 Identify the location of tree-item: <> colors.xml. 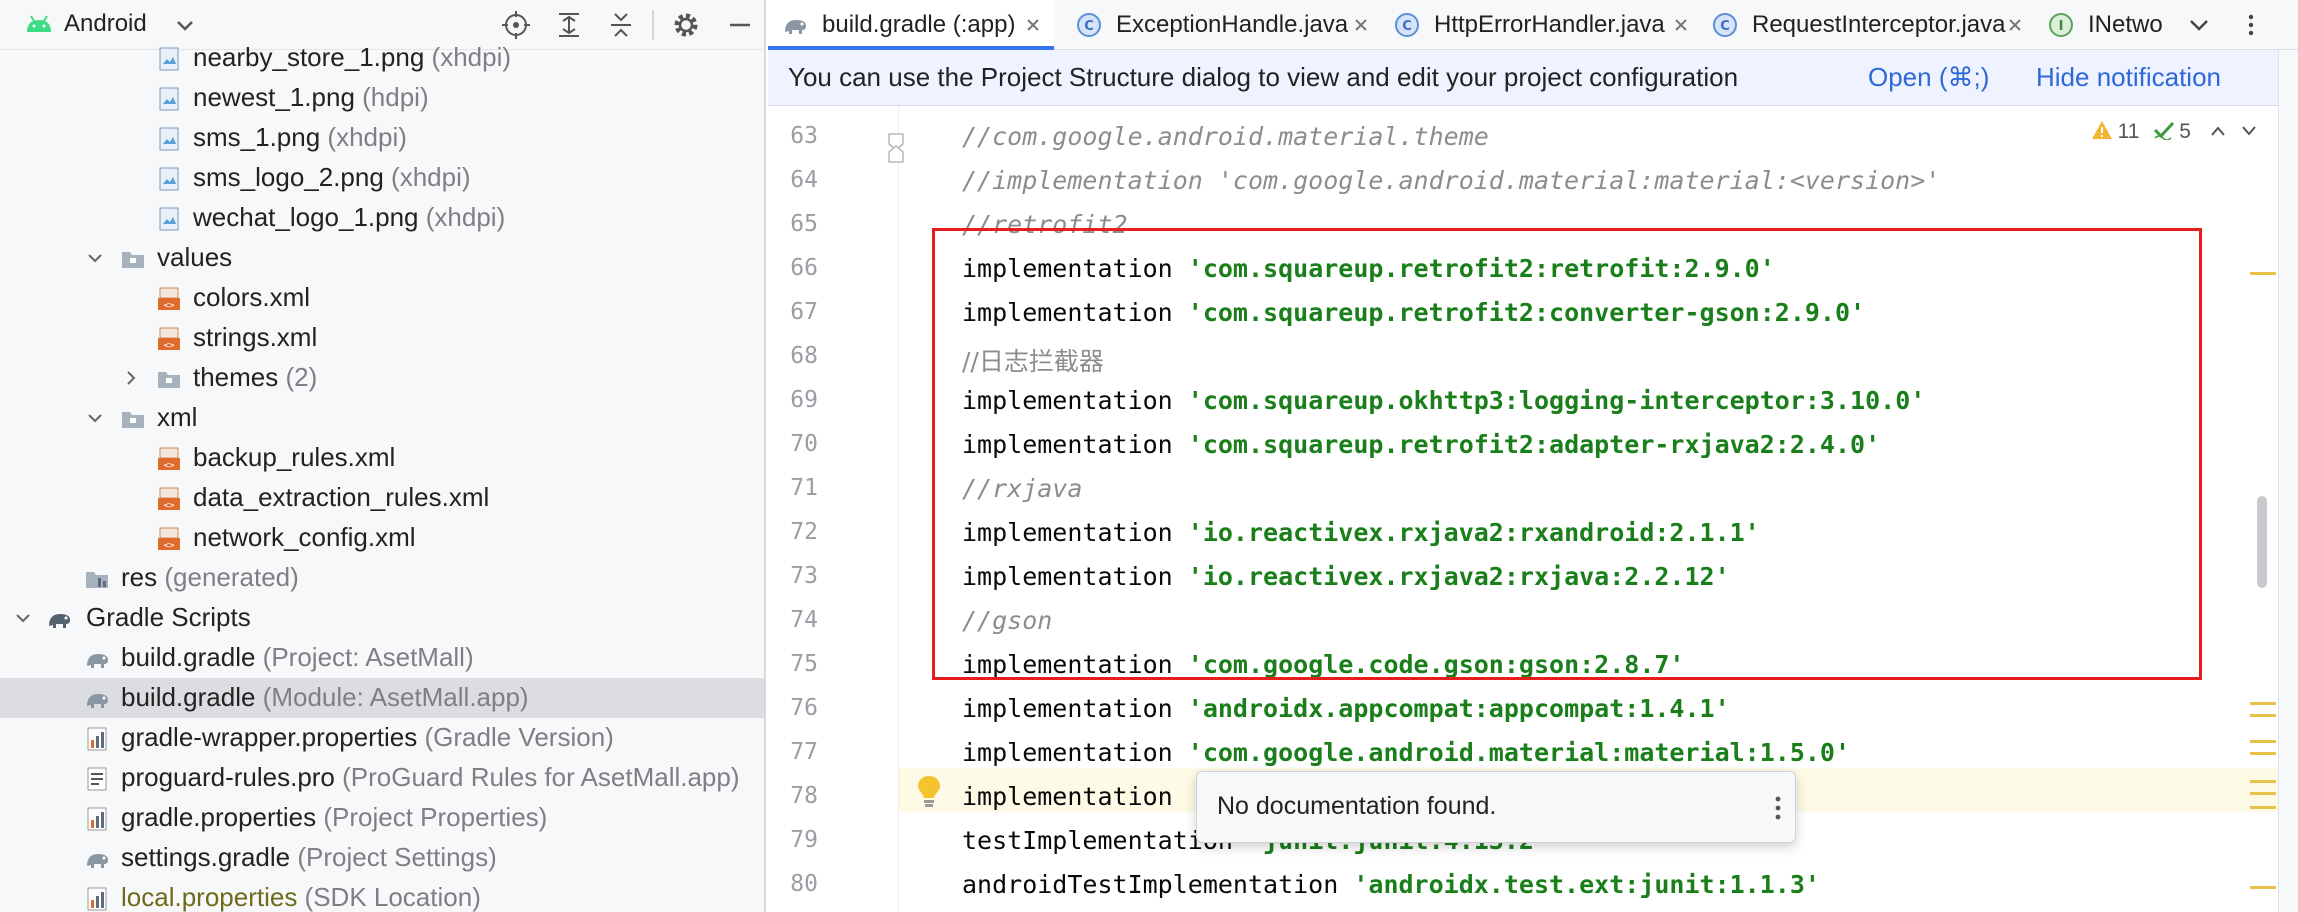
(382, 298).